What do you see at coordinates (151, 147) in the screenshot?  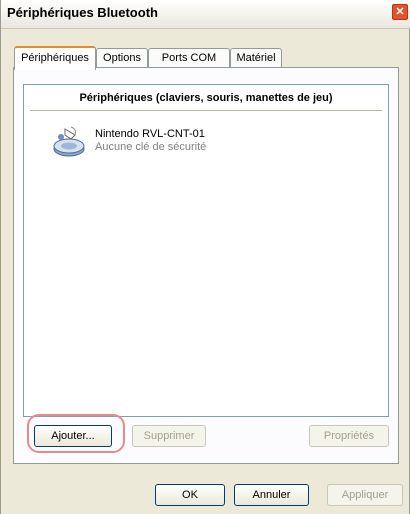 I see `device-status: Aucune clé de sécurité` at bounding box center [151, 147].